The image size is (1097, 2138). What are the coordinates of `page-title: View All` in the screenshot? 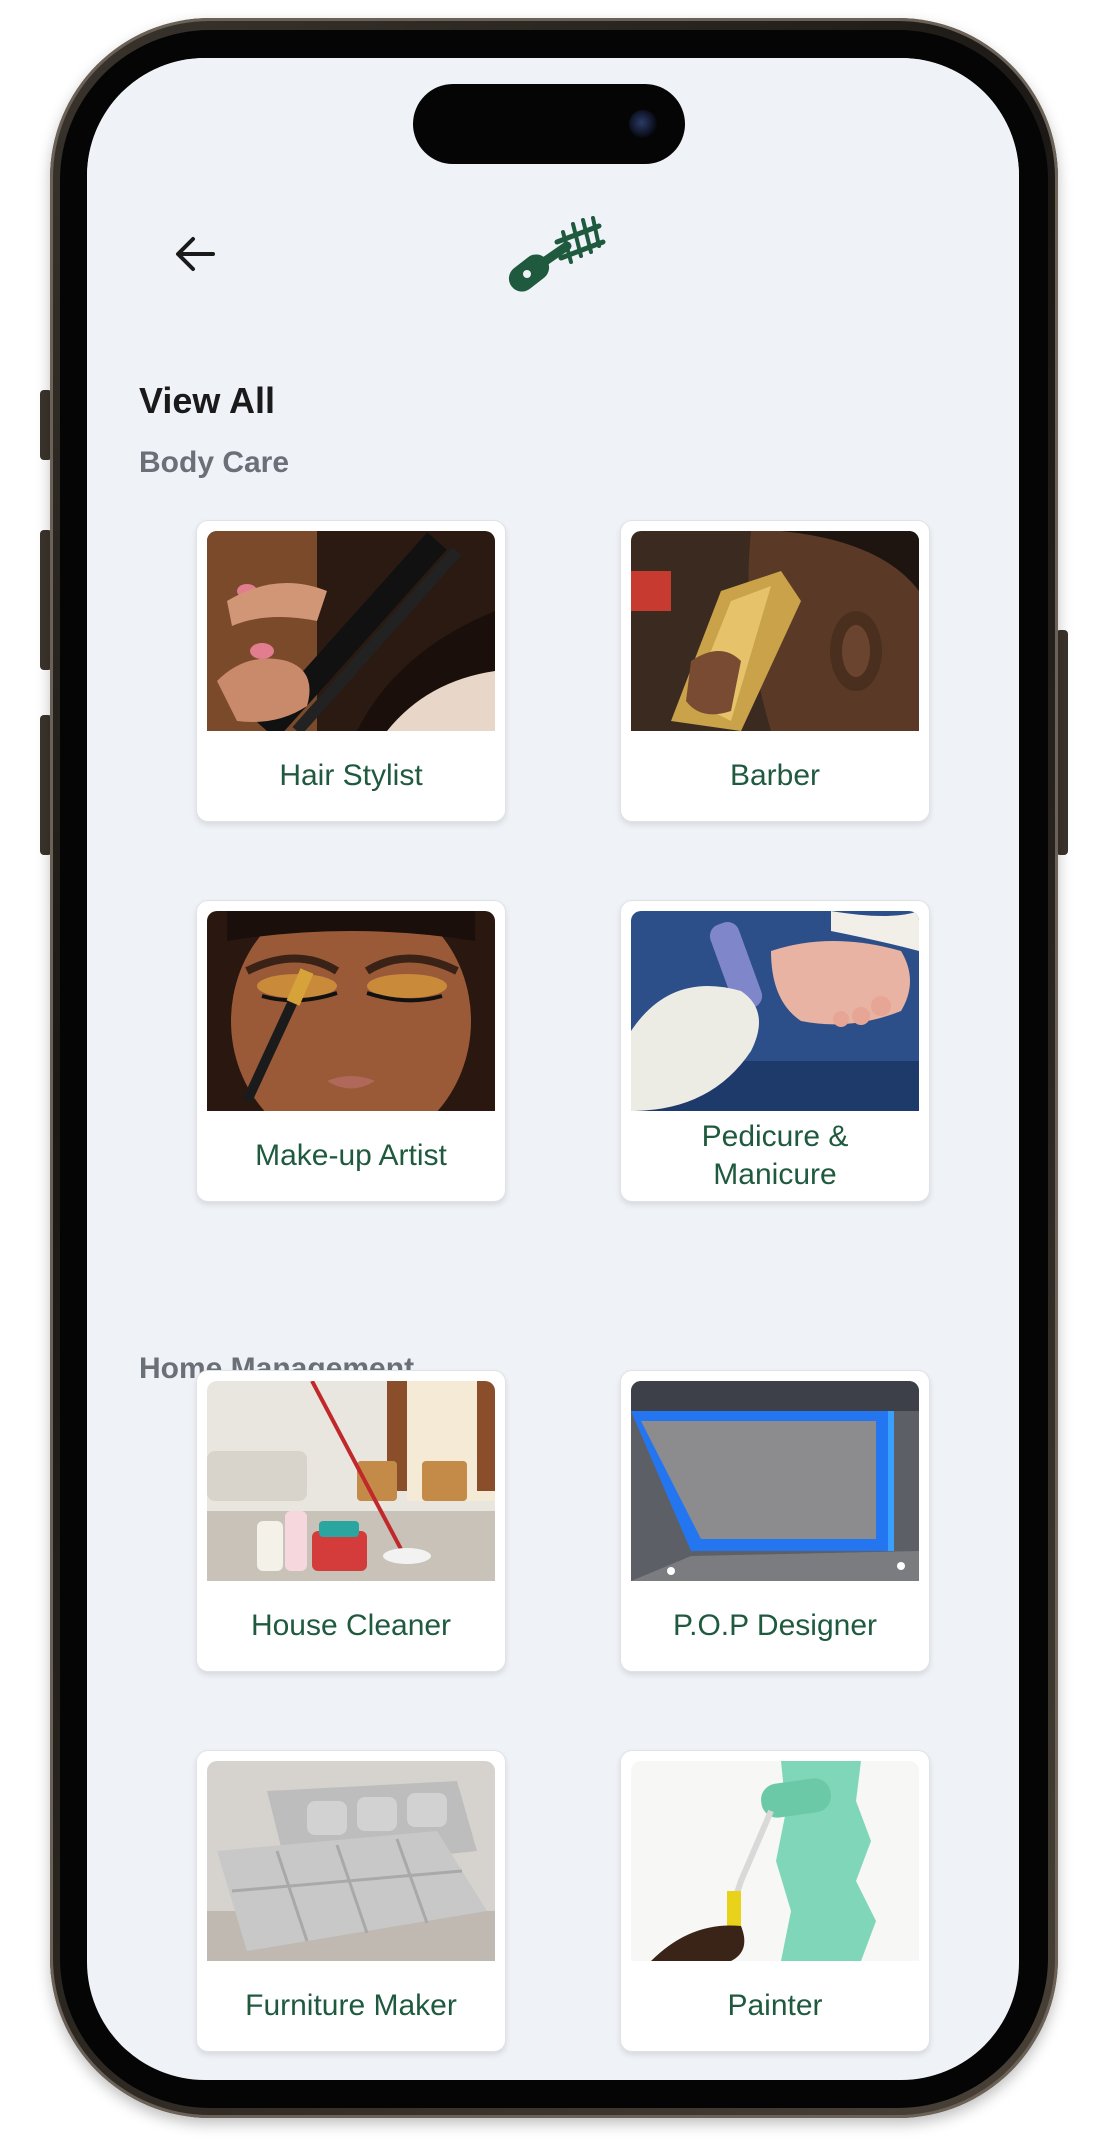 It's located at (207, 400).